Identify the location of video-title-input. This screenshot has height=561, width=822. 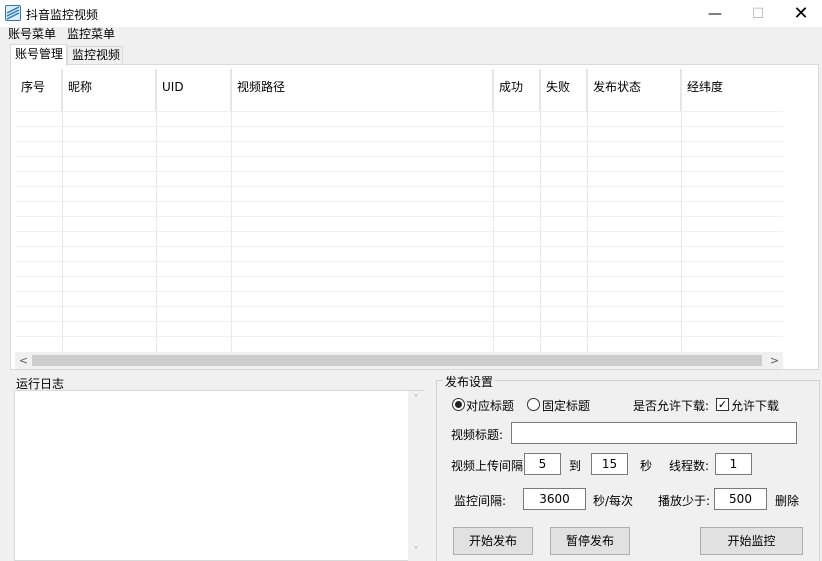
(654, 433).